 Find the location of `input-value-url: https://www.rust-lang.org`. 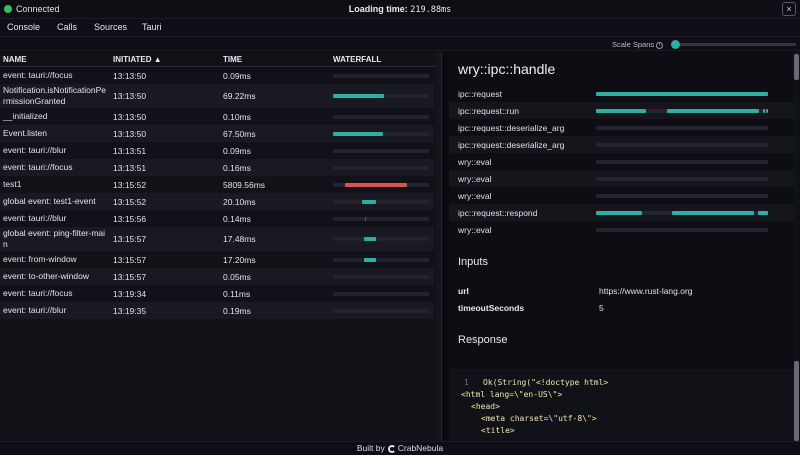

input-value-url: https://www.rust-lang.org is located at coordinates (646, 291).